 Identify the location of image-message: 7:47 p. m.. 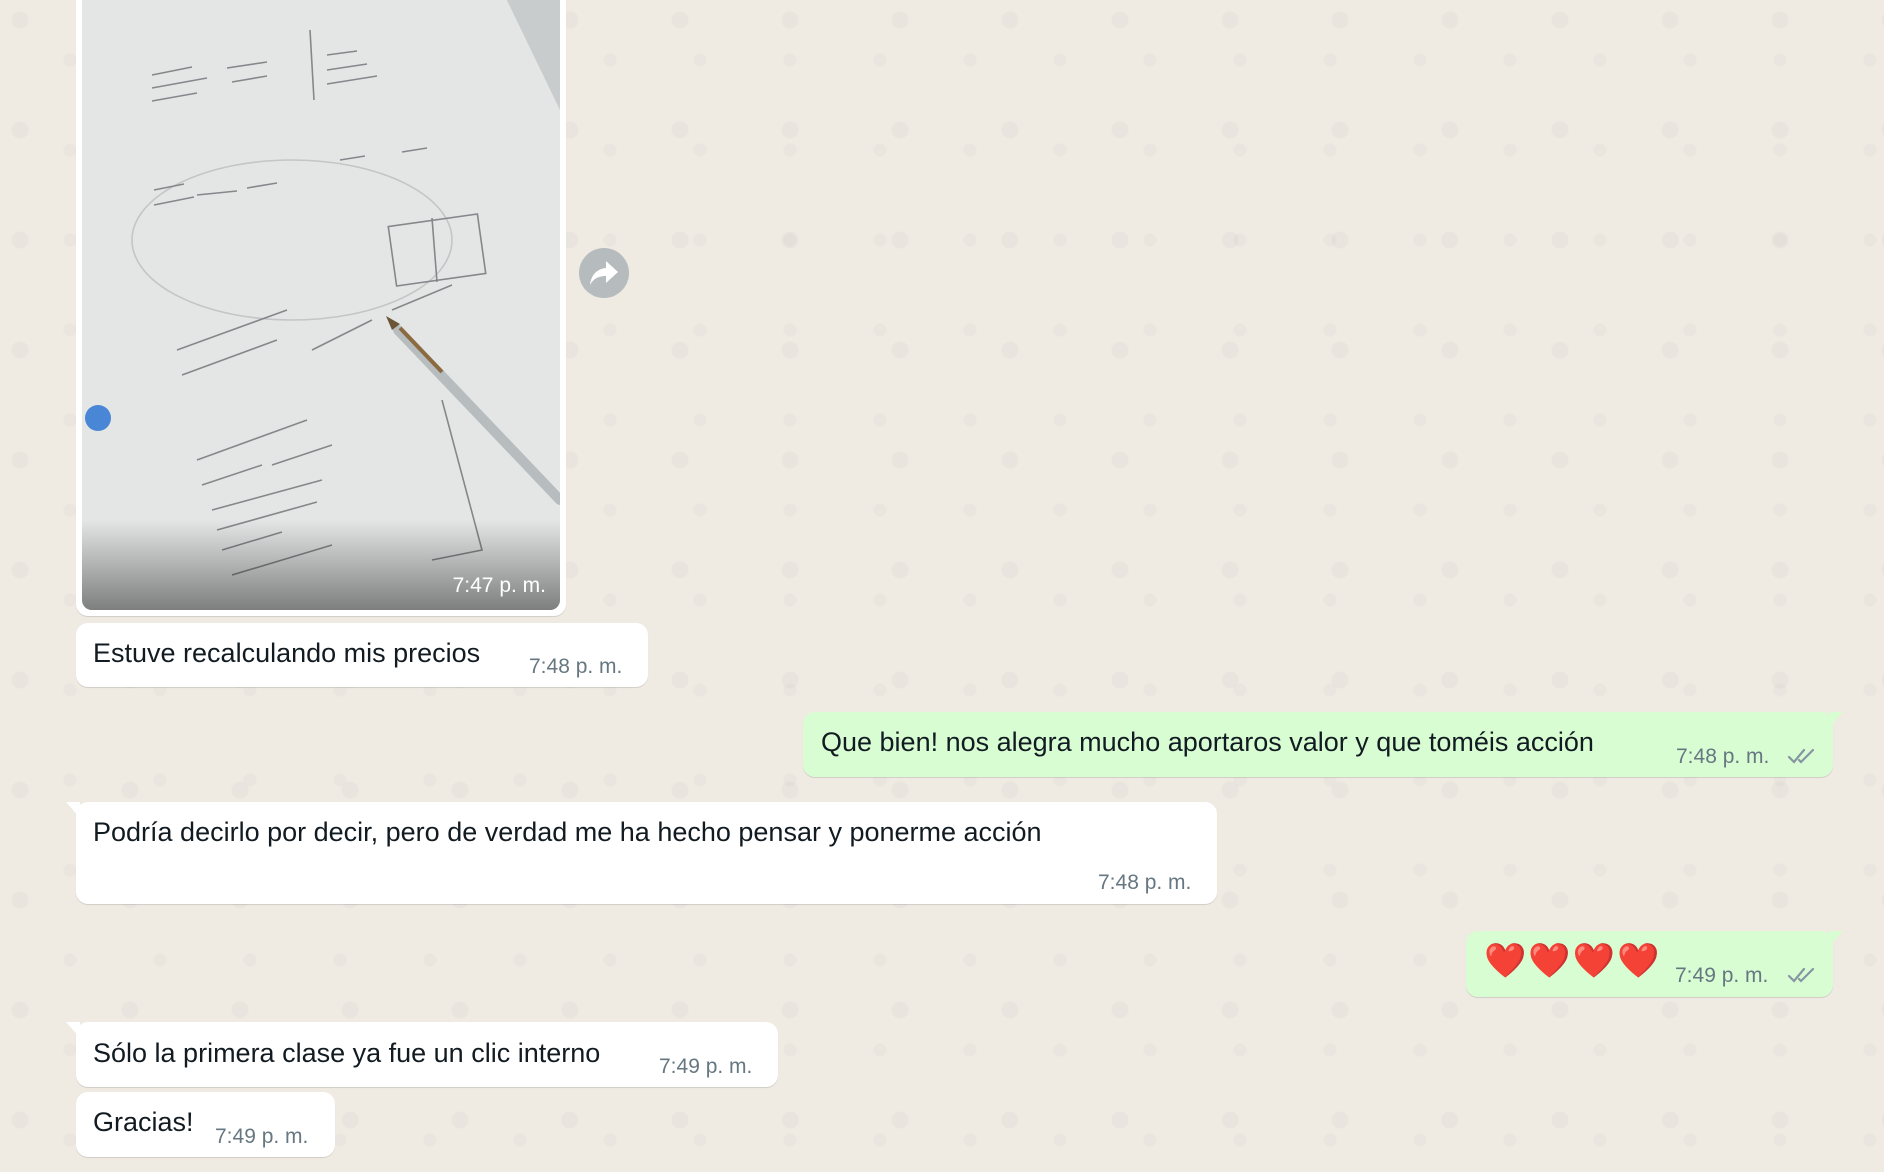
(321, 308).